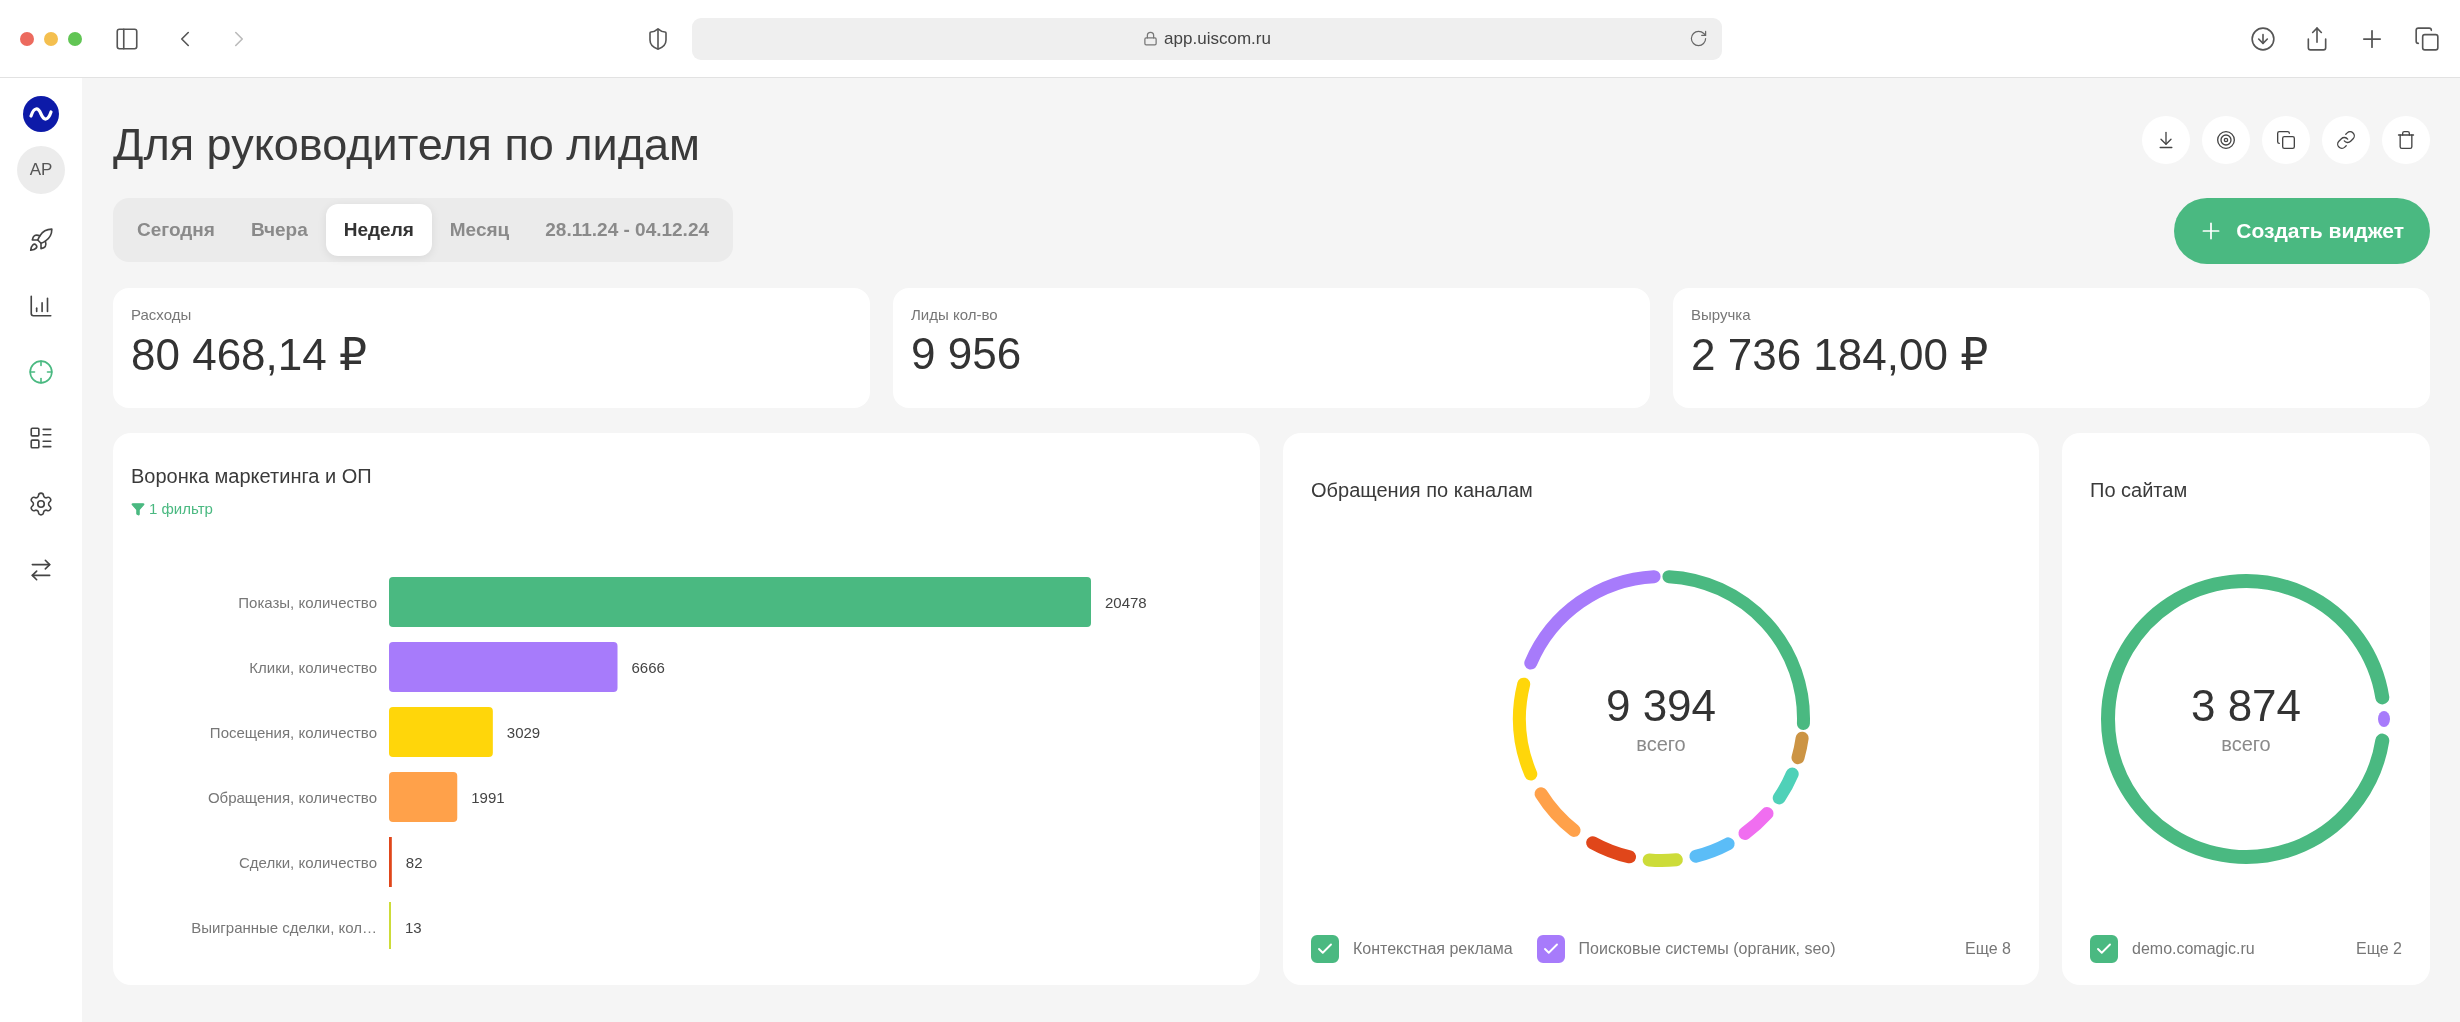 The height and width of the screenshot is (1022, 2460). Describe the element at coordinates (1217, 38) in the screenshot. I see `url-text: app.uiscom.ru` at that location.